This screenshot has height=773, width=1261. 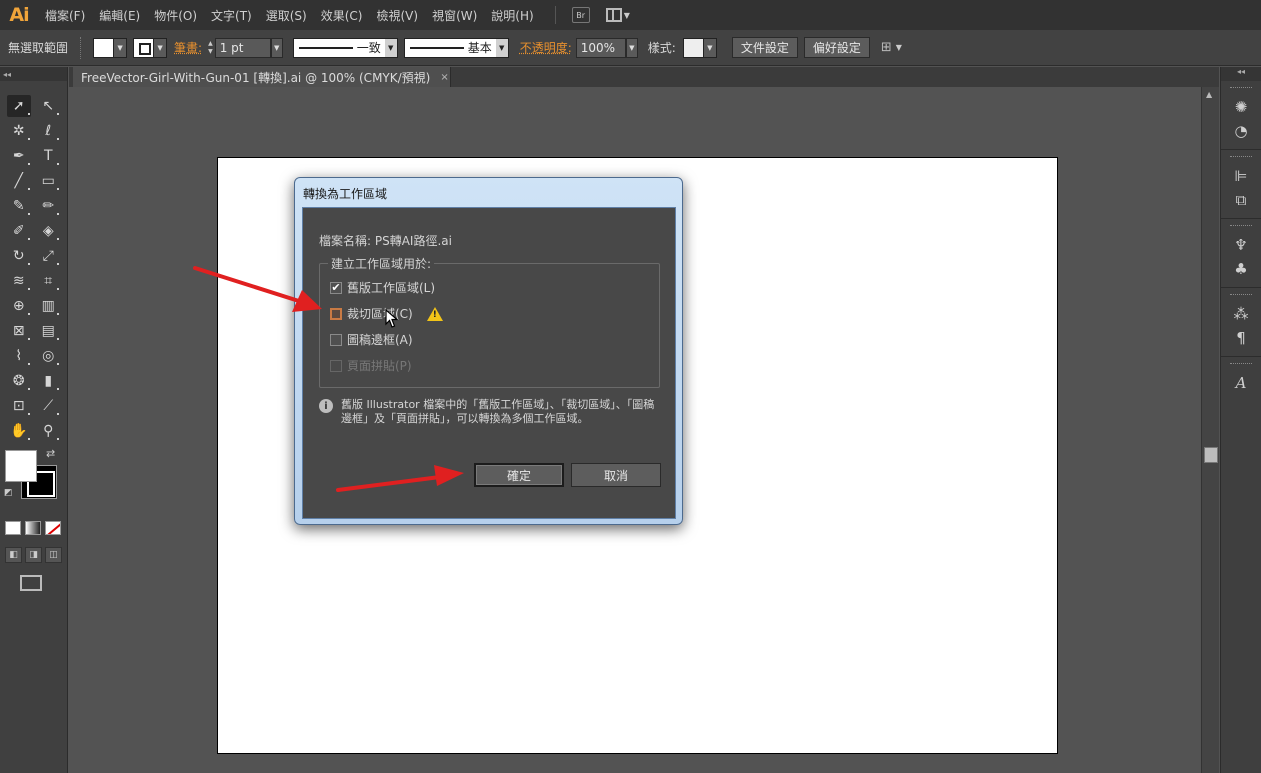 I want to click on hand-tool-icon: ✋, so click(x=19, y=431).